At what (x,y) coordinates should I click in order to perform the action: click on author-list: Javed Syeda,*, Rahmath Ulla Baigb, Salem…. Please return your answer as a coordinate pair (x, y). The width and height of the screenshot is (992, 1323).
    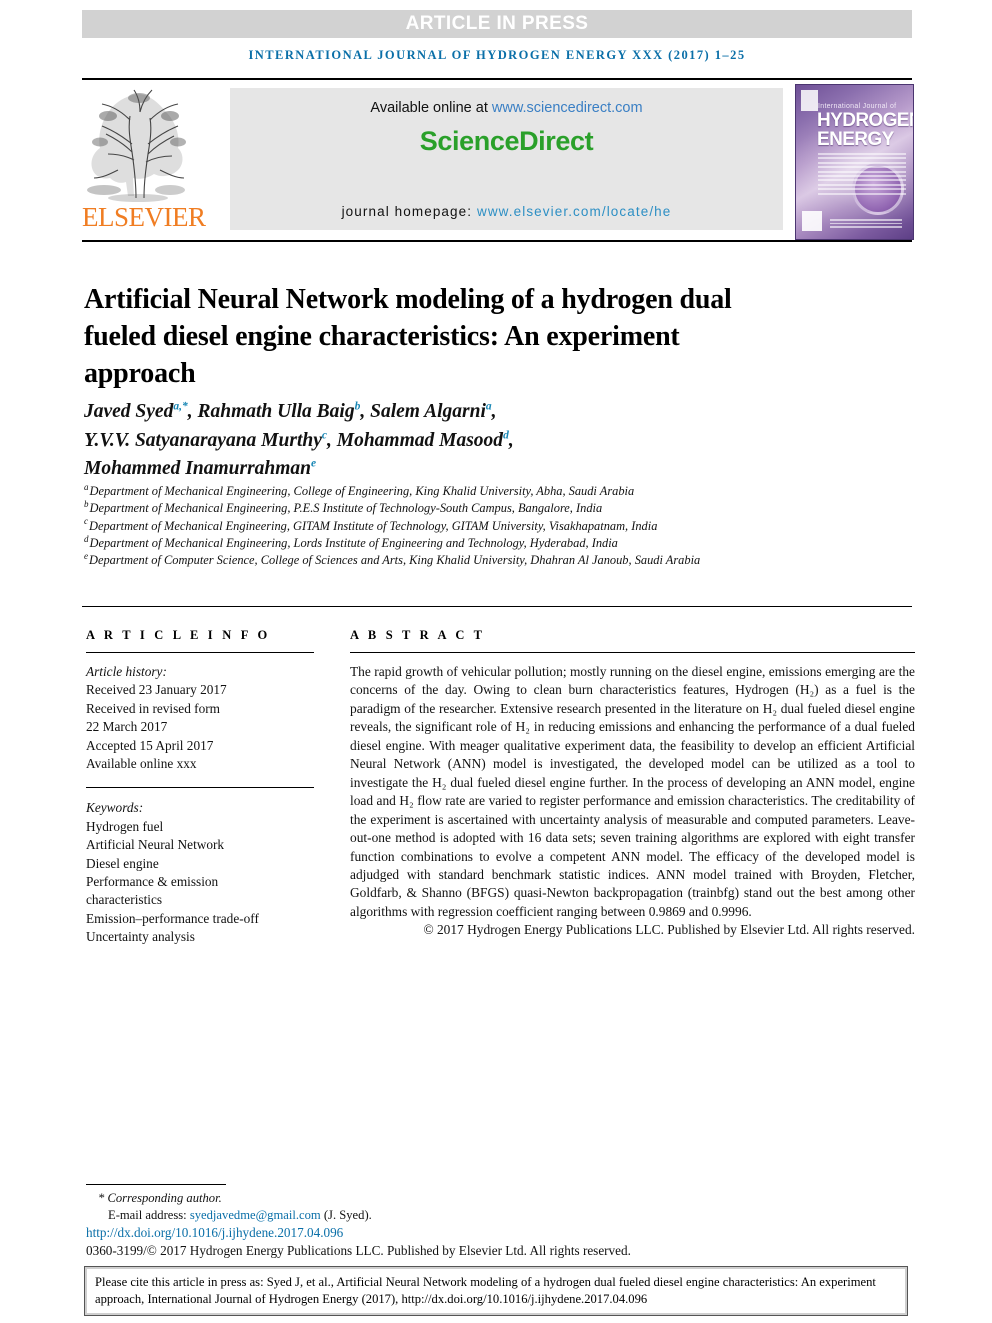
    Looking at the image, I should click on (299, 439).